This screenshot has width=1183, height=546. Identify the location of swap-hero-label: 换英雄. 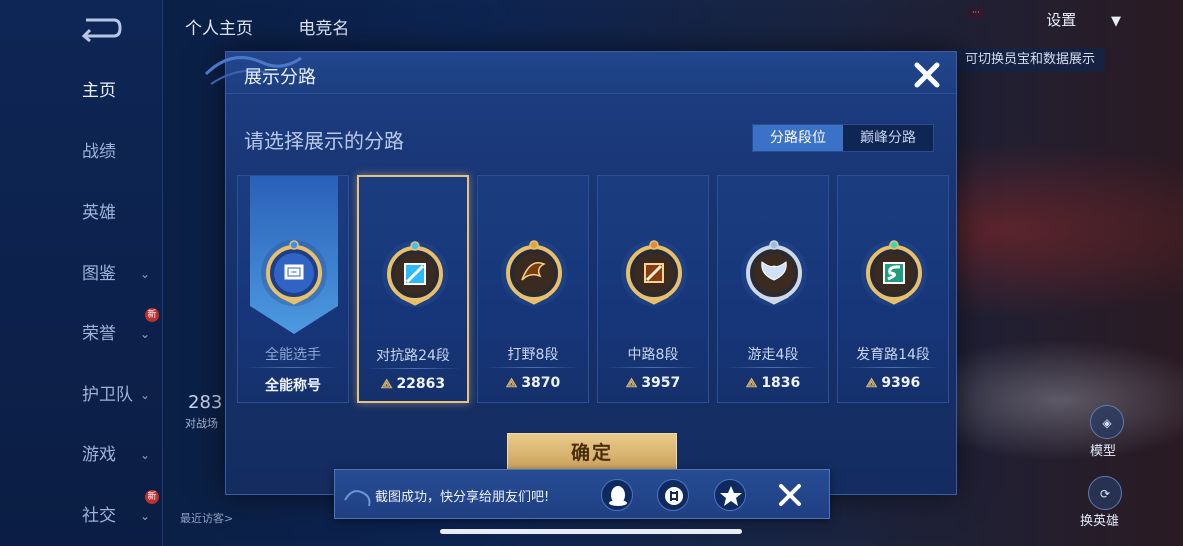
(1100, 521).